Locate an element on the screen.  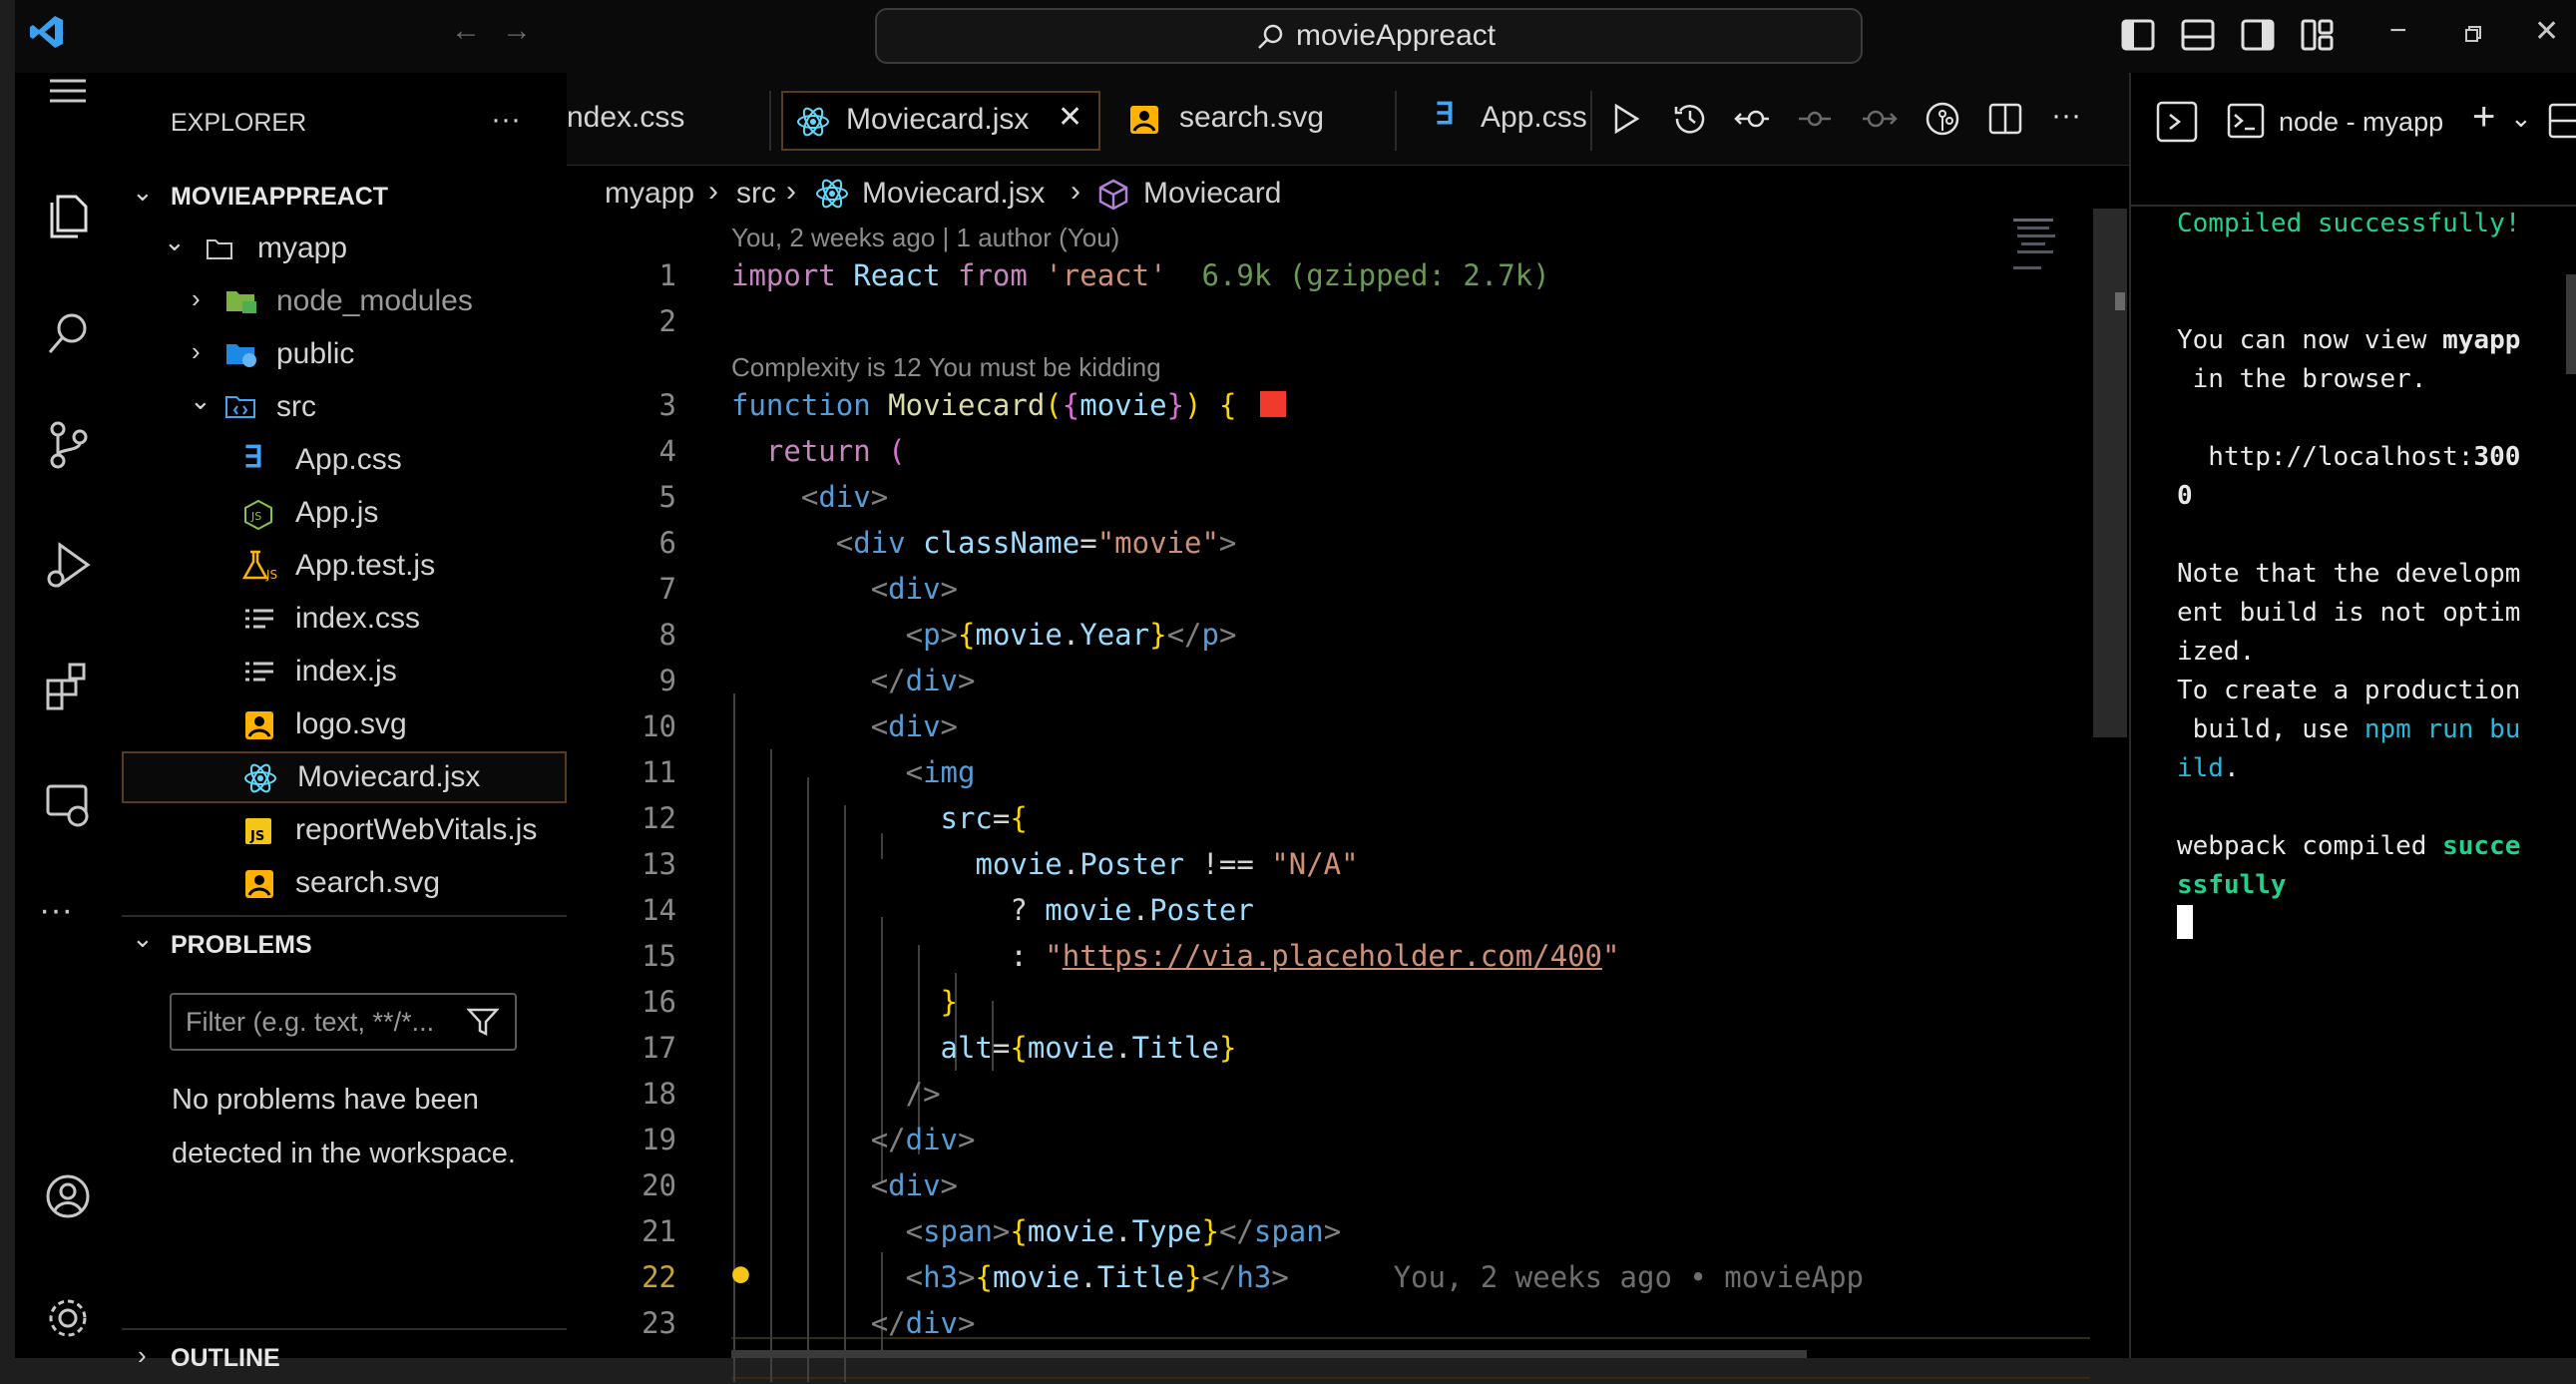
problems-header: ⌄ PROBLEMS is located at coordinates (344, 945).